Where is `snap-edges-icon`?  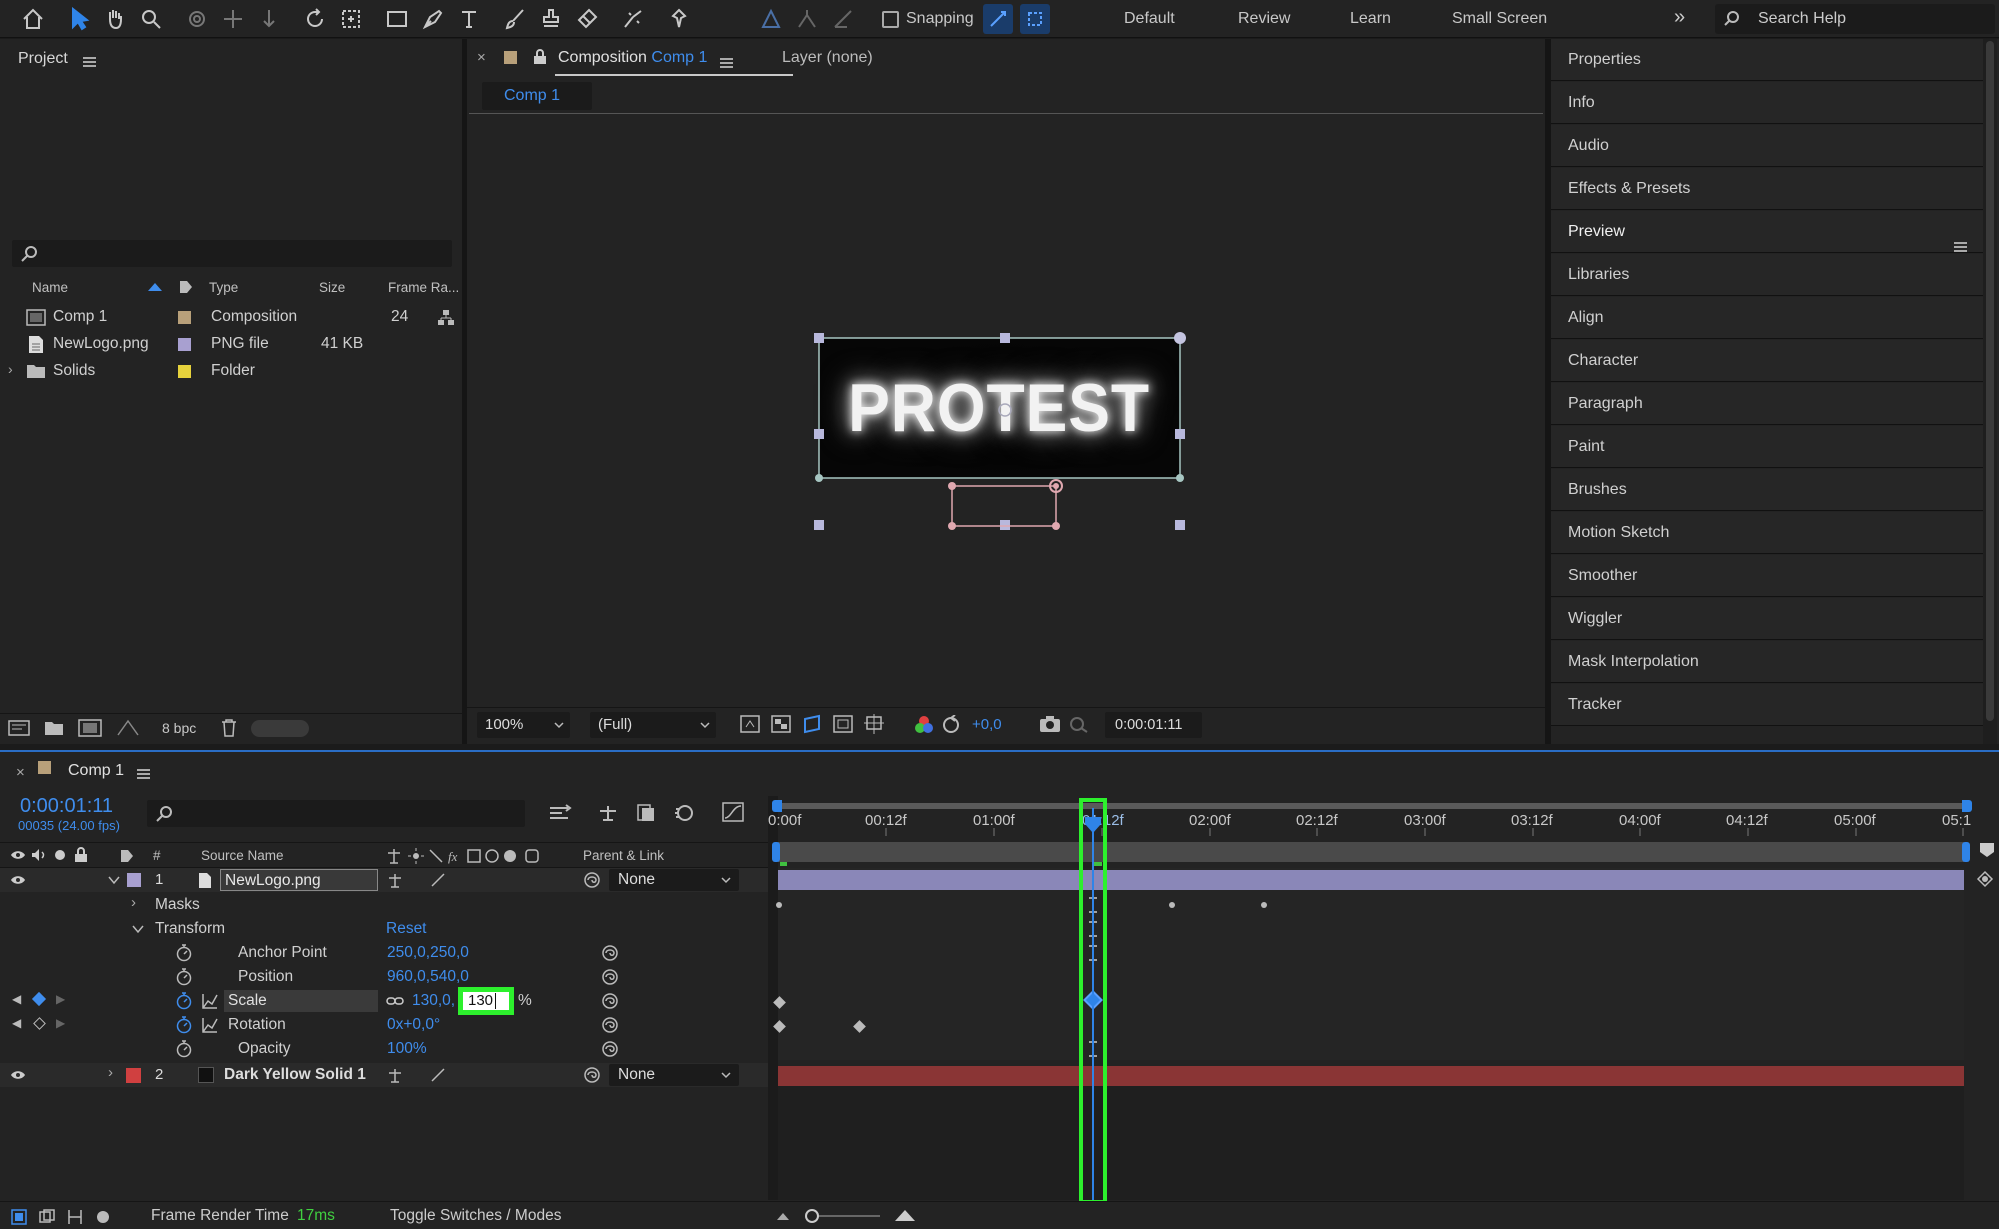 snap-edges-icon is located at coordinates (998, 19).